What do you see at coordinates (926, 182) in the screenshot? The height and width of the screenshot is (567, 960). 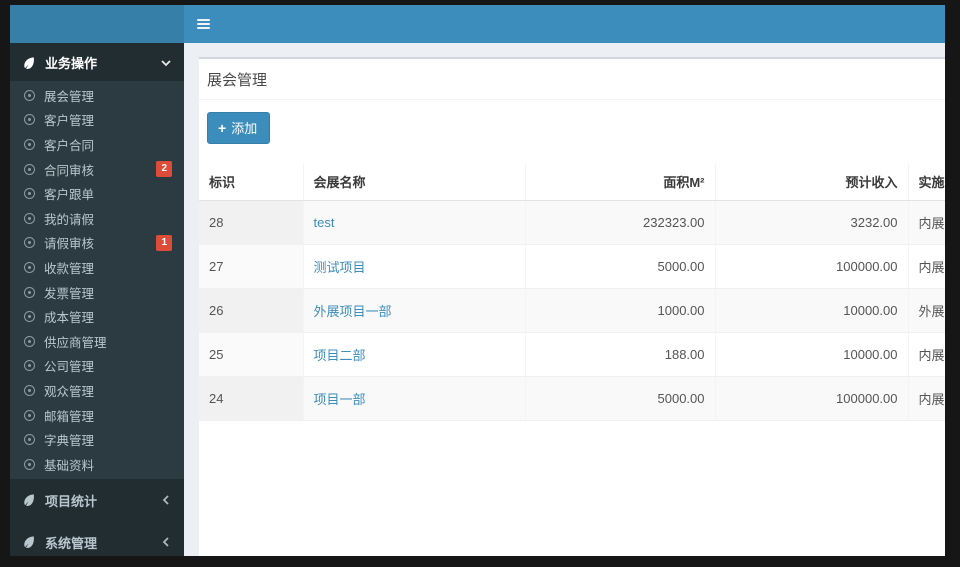 I see `column-header-dept: 实施部门` at bounding box center [926, 182].